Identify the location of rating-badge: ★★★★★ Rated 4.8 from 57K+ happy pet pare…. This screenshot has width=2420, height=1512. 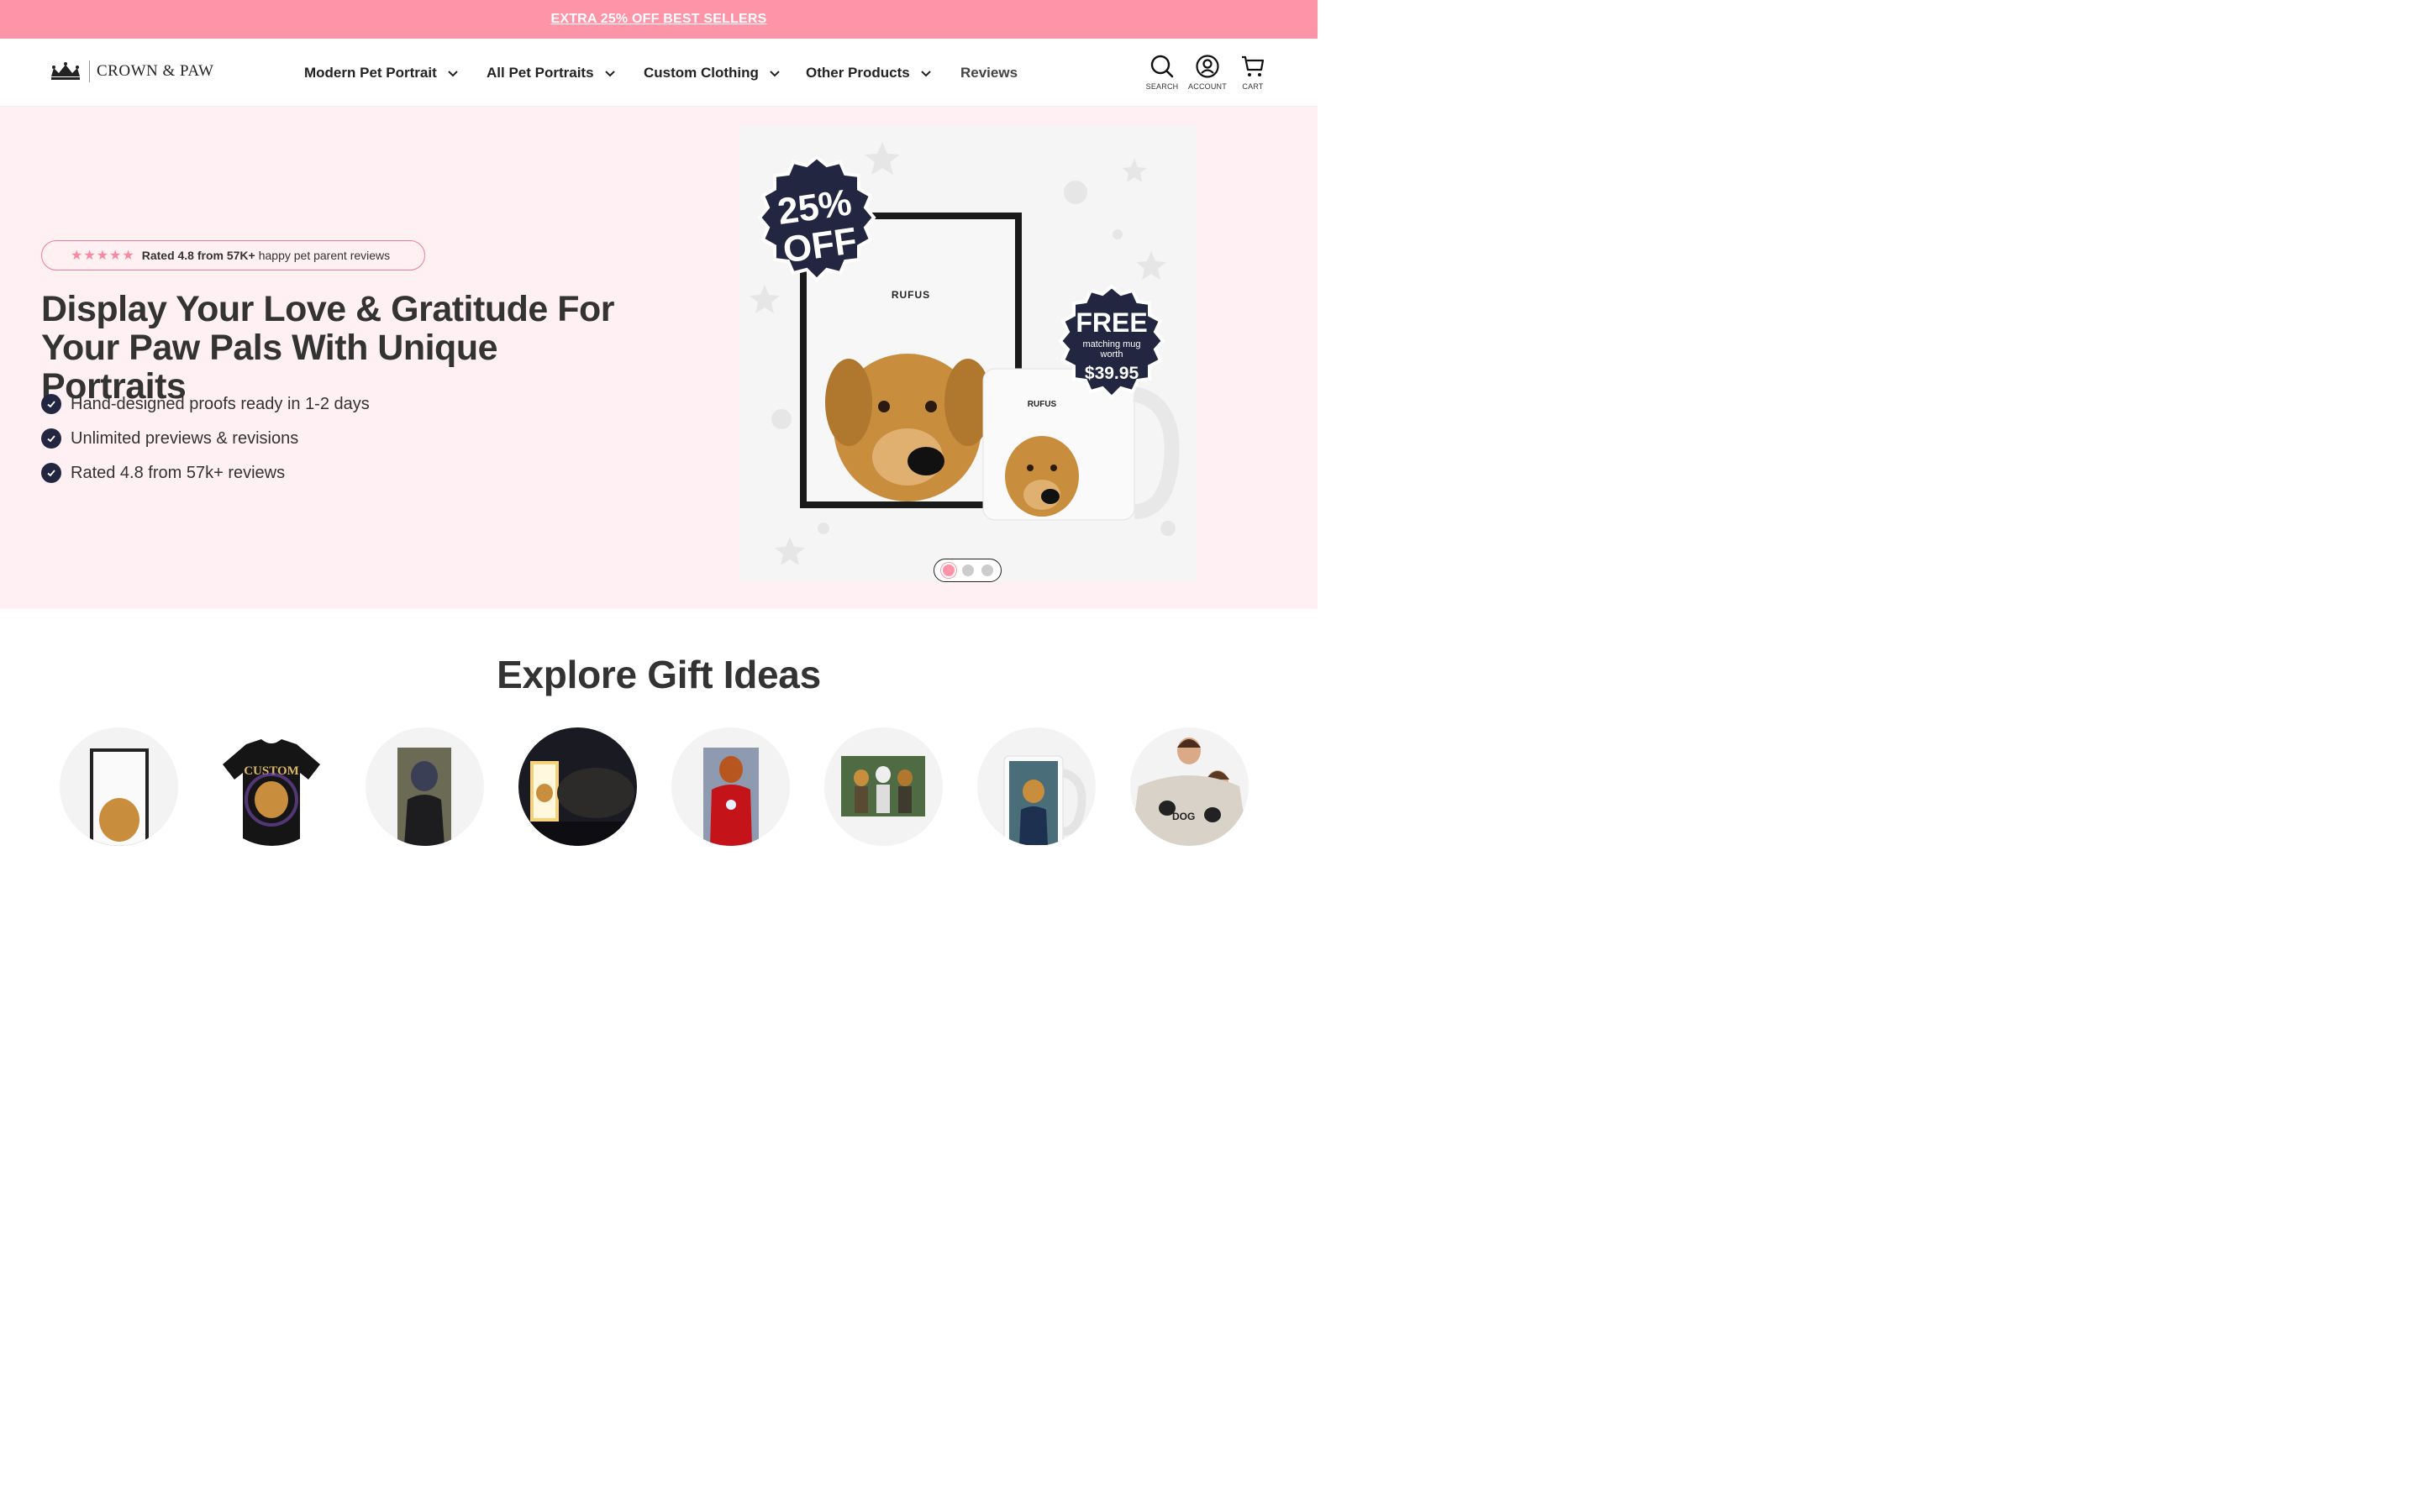
(233, 255).